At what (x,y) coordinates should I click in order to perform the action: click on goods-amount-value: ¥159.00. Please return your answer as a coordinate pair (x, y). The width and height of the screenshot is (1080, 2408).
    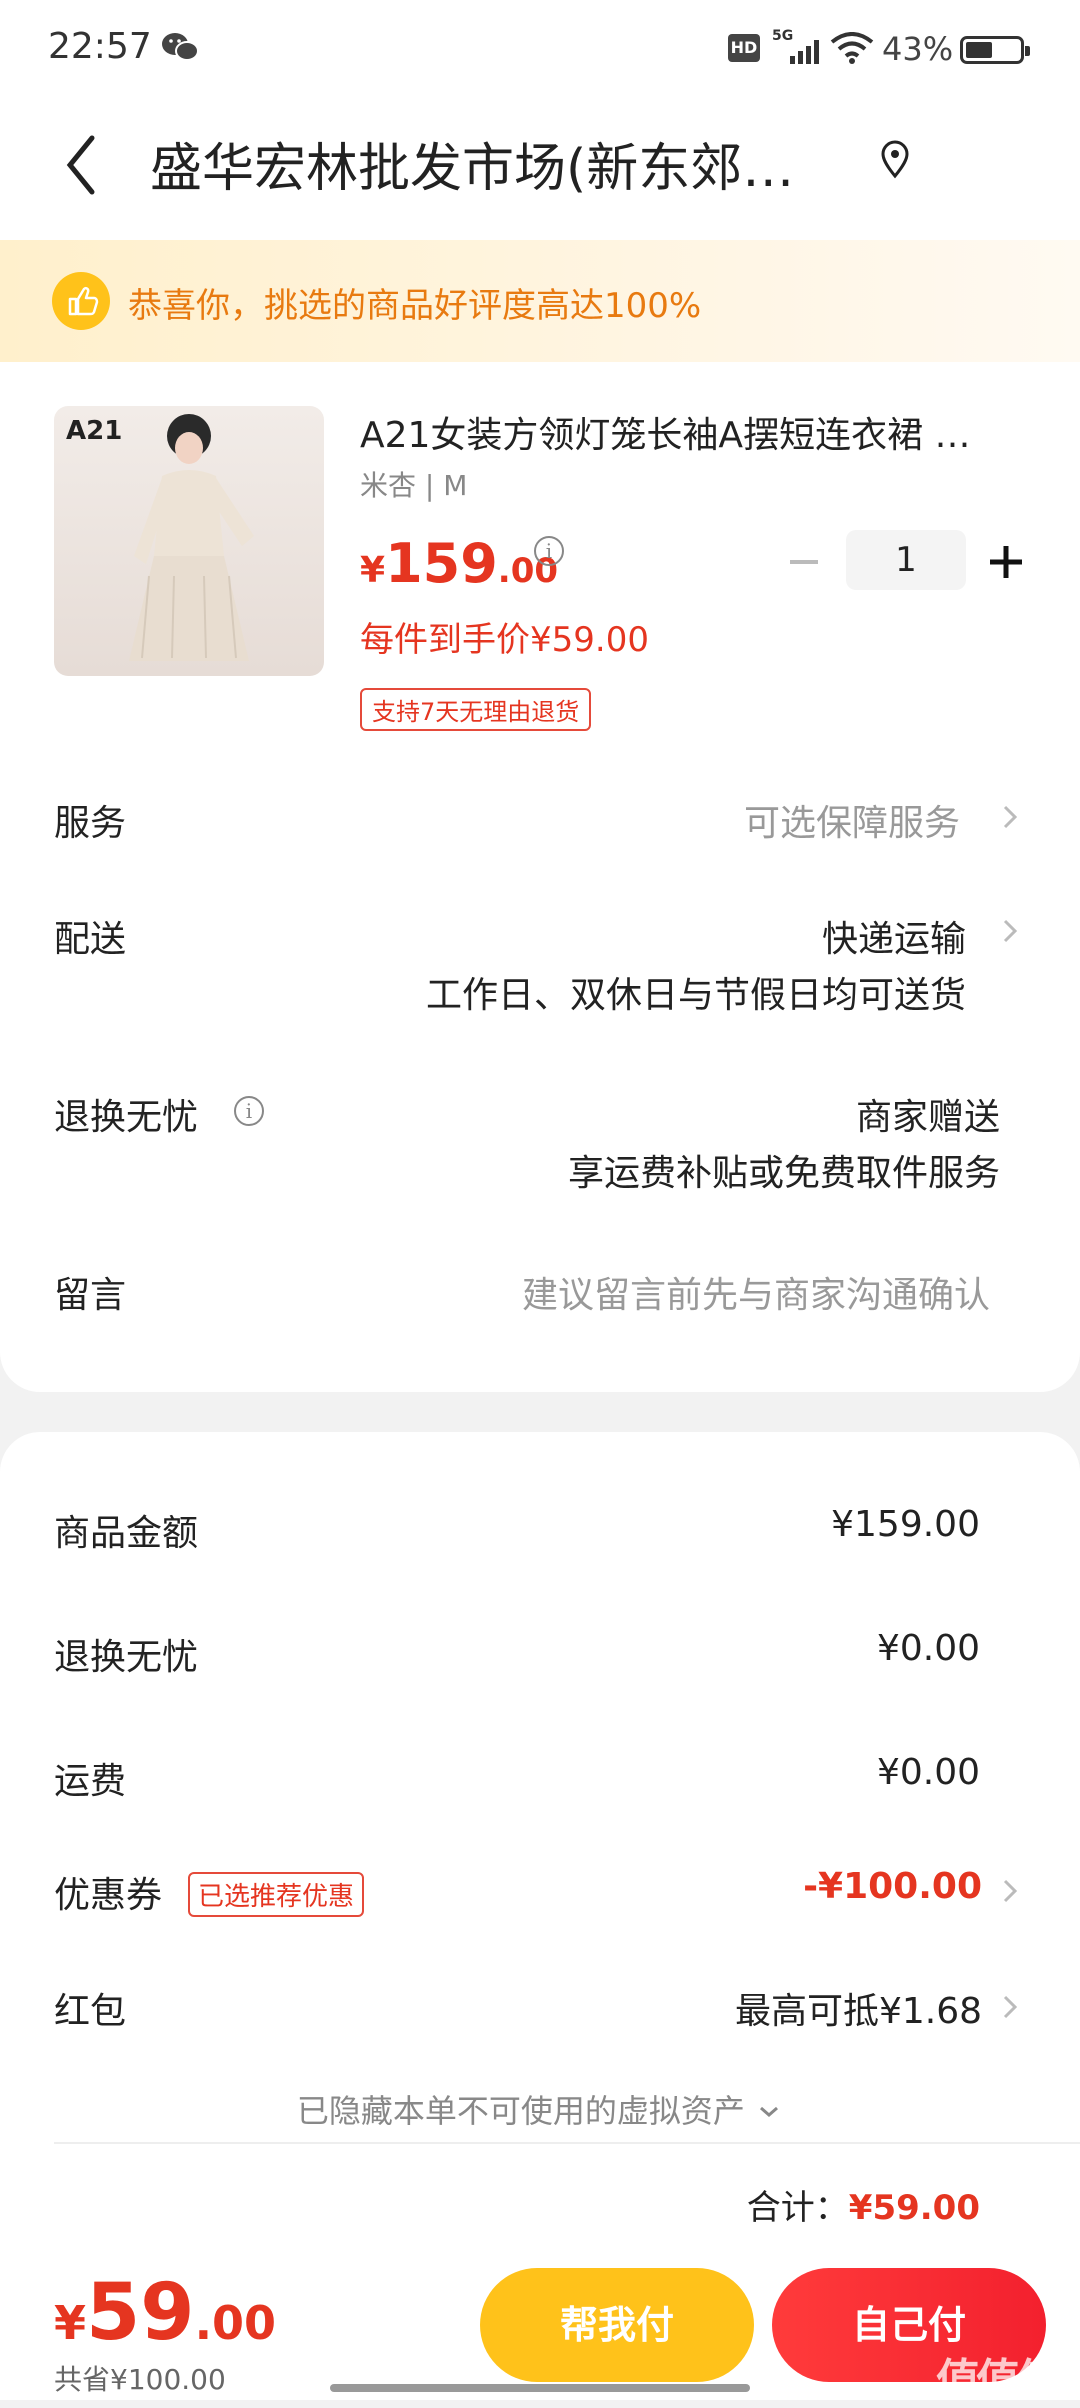
    Looking at the image, I should click on (905, 1524).